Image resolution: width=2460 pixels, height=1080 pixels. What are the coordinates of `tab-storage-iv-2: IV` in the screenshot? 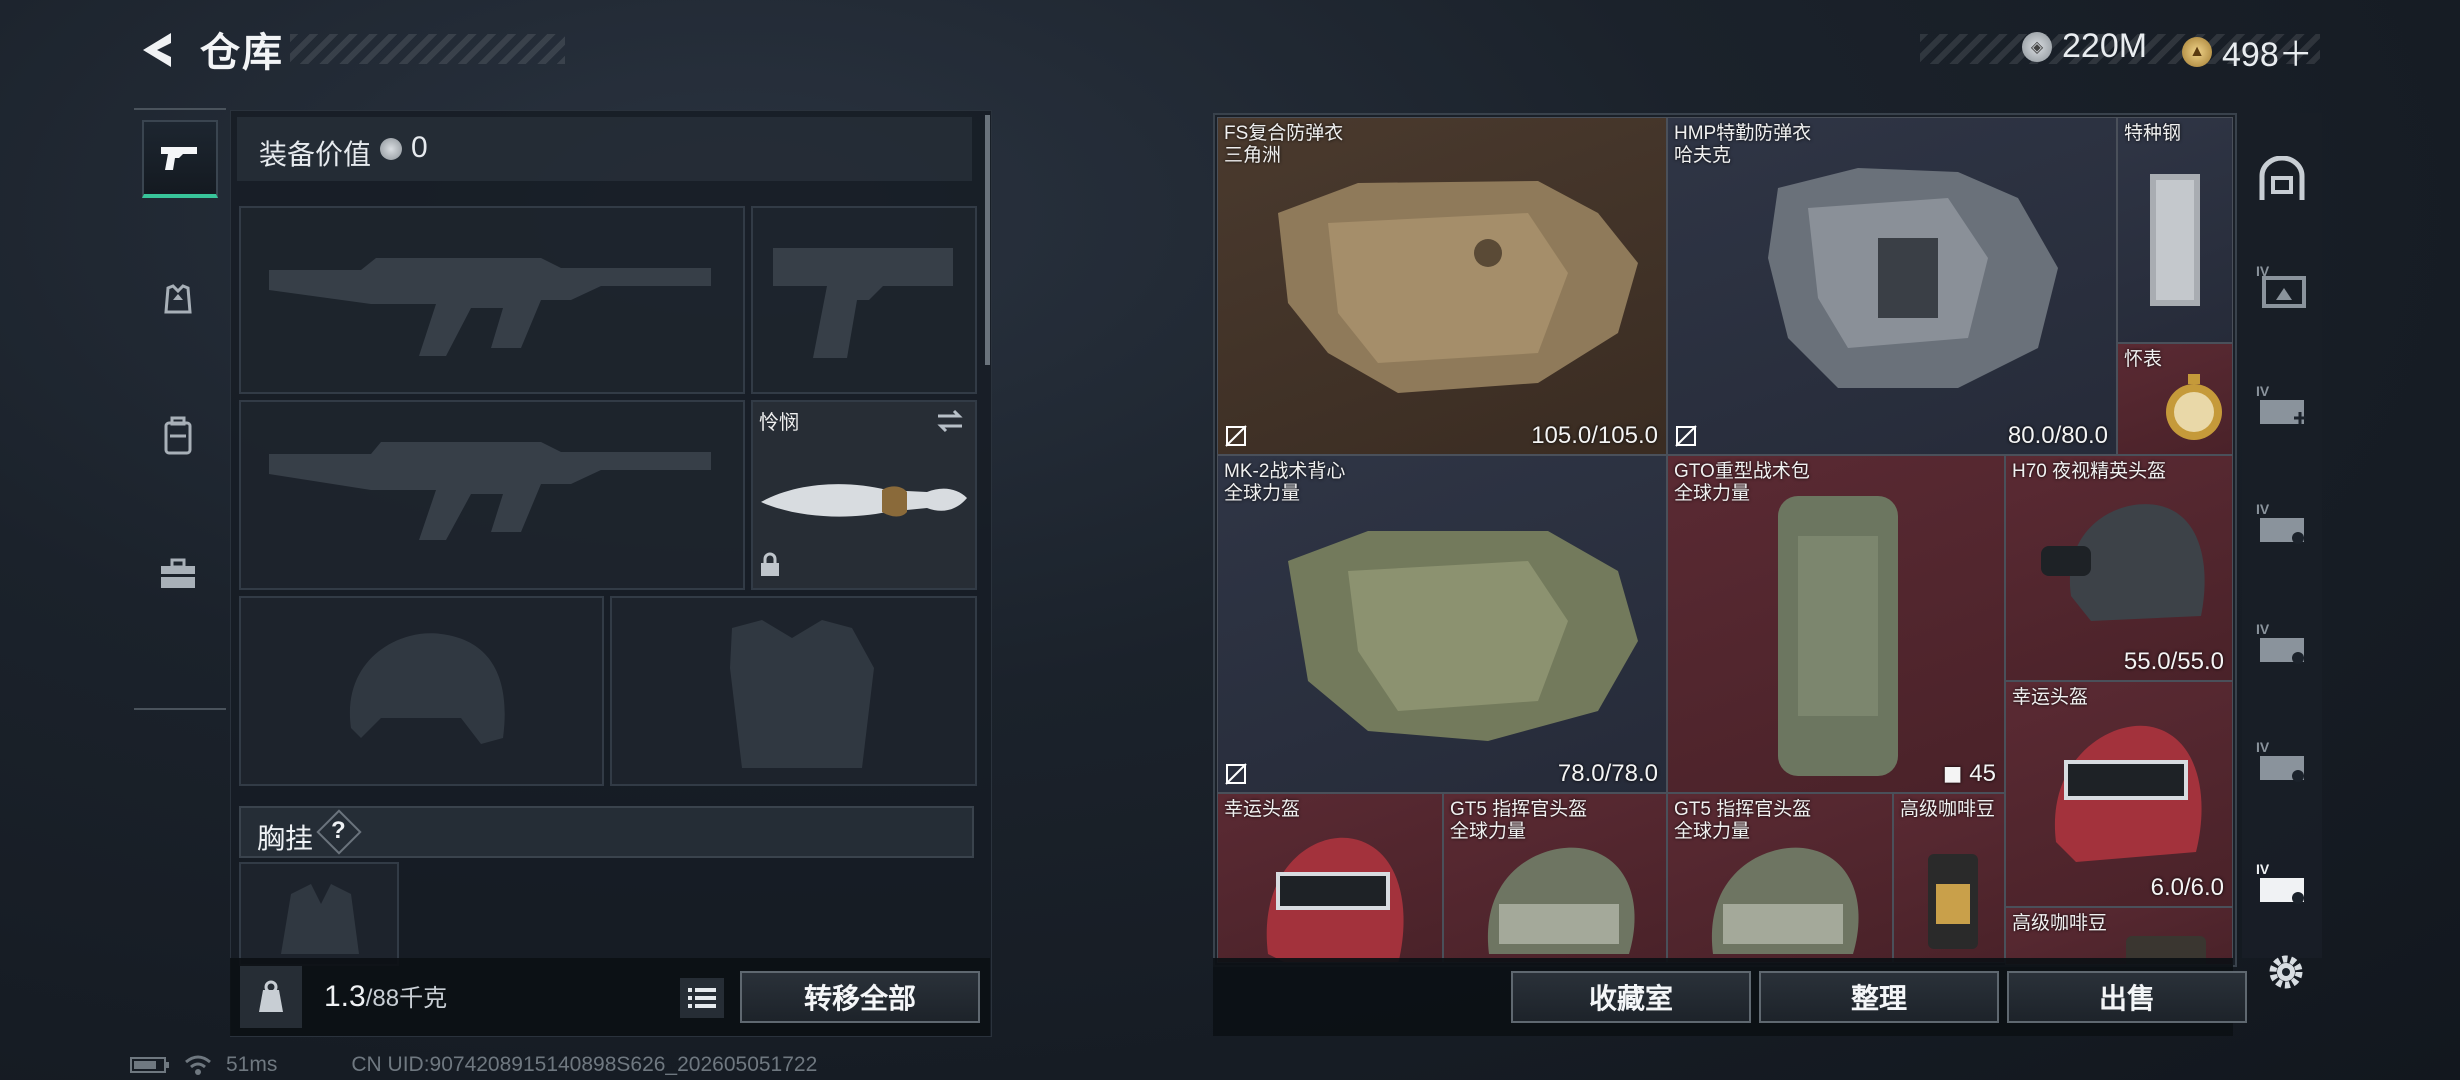 It's located at (2282, 407).